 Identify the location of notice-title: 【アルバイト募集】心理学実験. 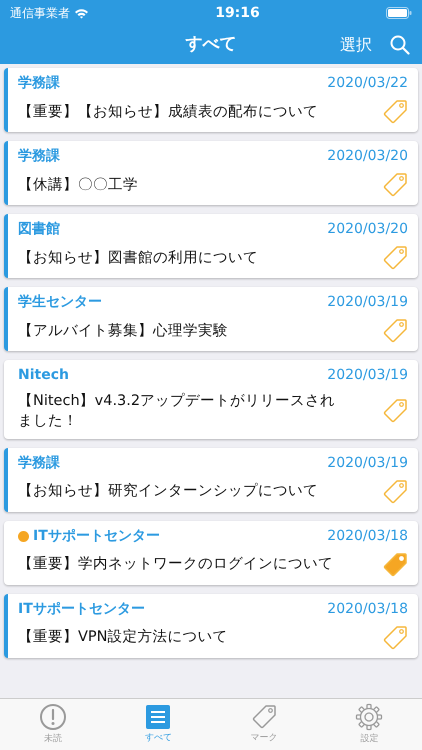
(123, 331).